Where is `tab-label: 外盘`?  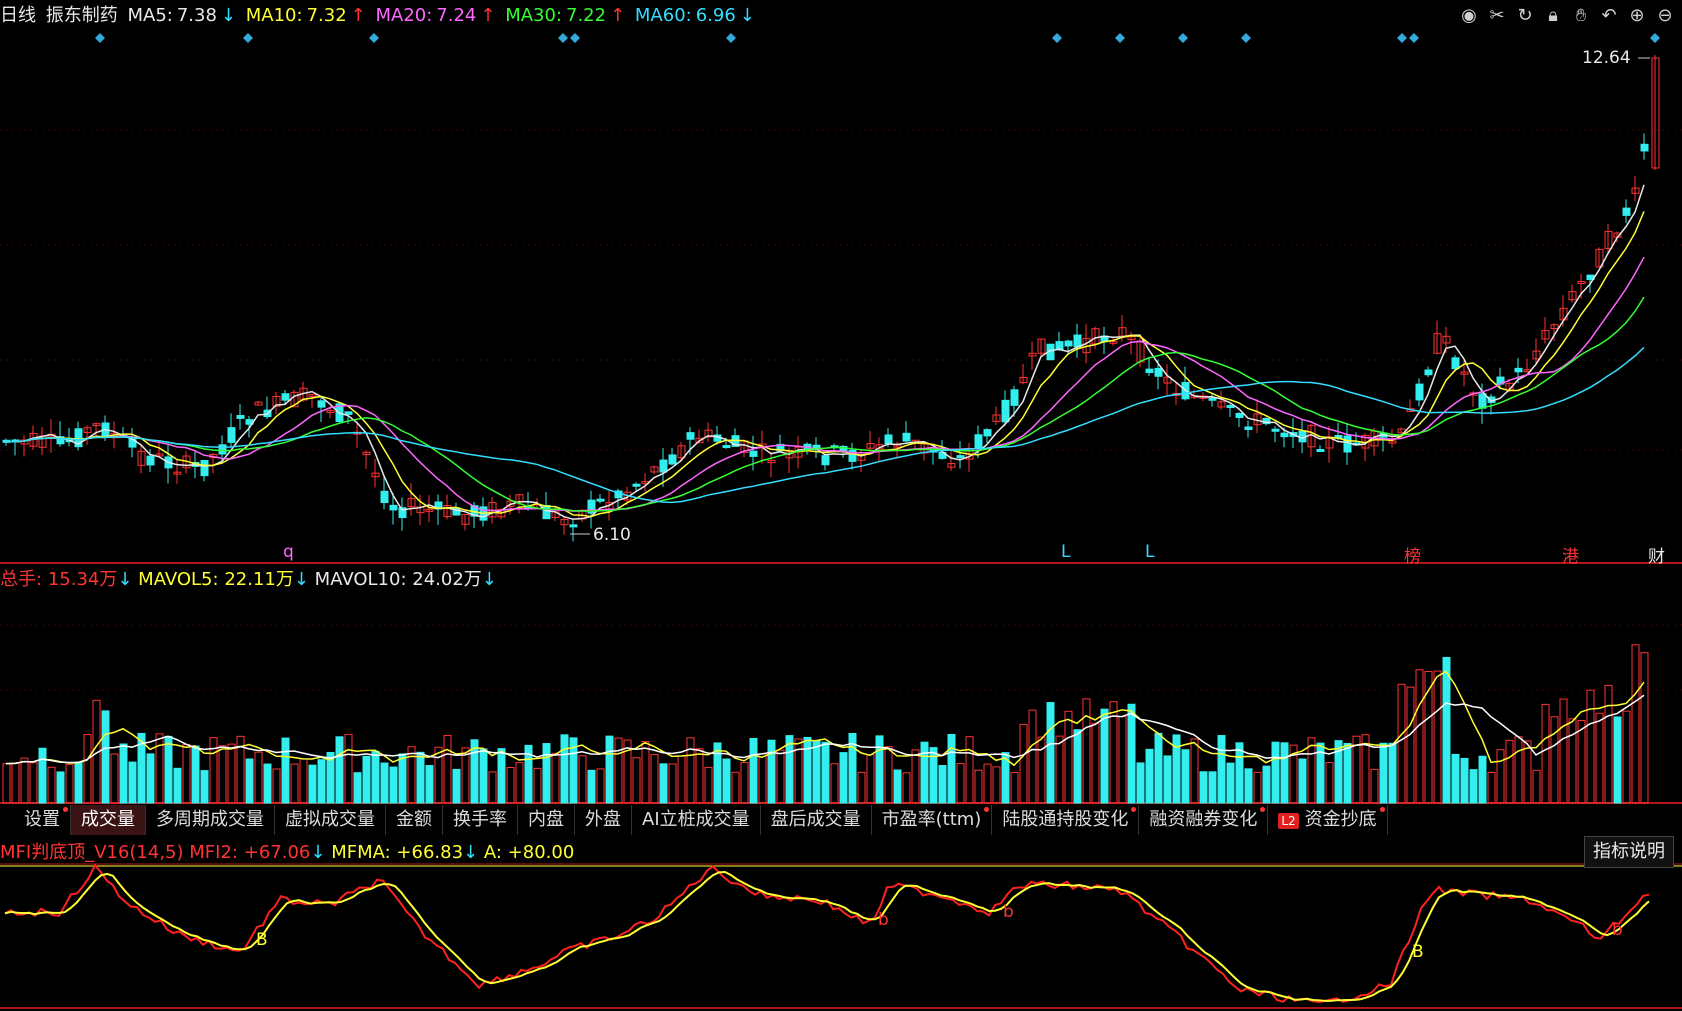 tab-label: 外盘 is located at coordinates (603, 819).